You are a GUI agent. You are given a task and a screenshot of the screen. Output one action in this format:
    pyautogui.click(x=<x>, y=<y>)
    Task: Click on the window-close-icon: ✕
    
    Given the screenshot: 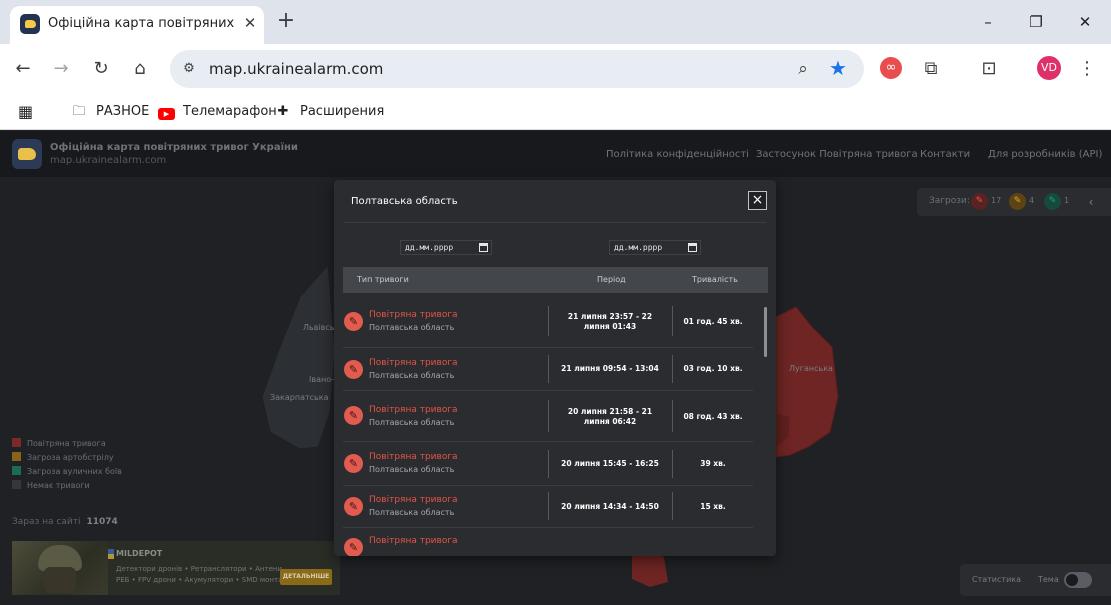 What is the action you would take?
    pyautogui.click(x=1085, y=22)
    